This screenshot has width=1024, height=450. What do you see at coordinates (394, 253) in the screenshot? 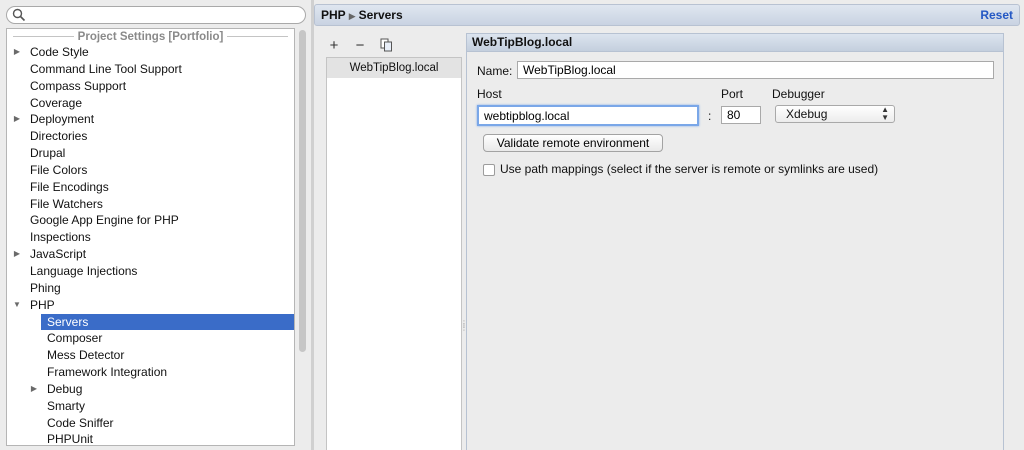
I see `servers-list: WebTipBlog.local` at bounding box center [394, 253].